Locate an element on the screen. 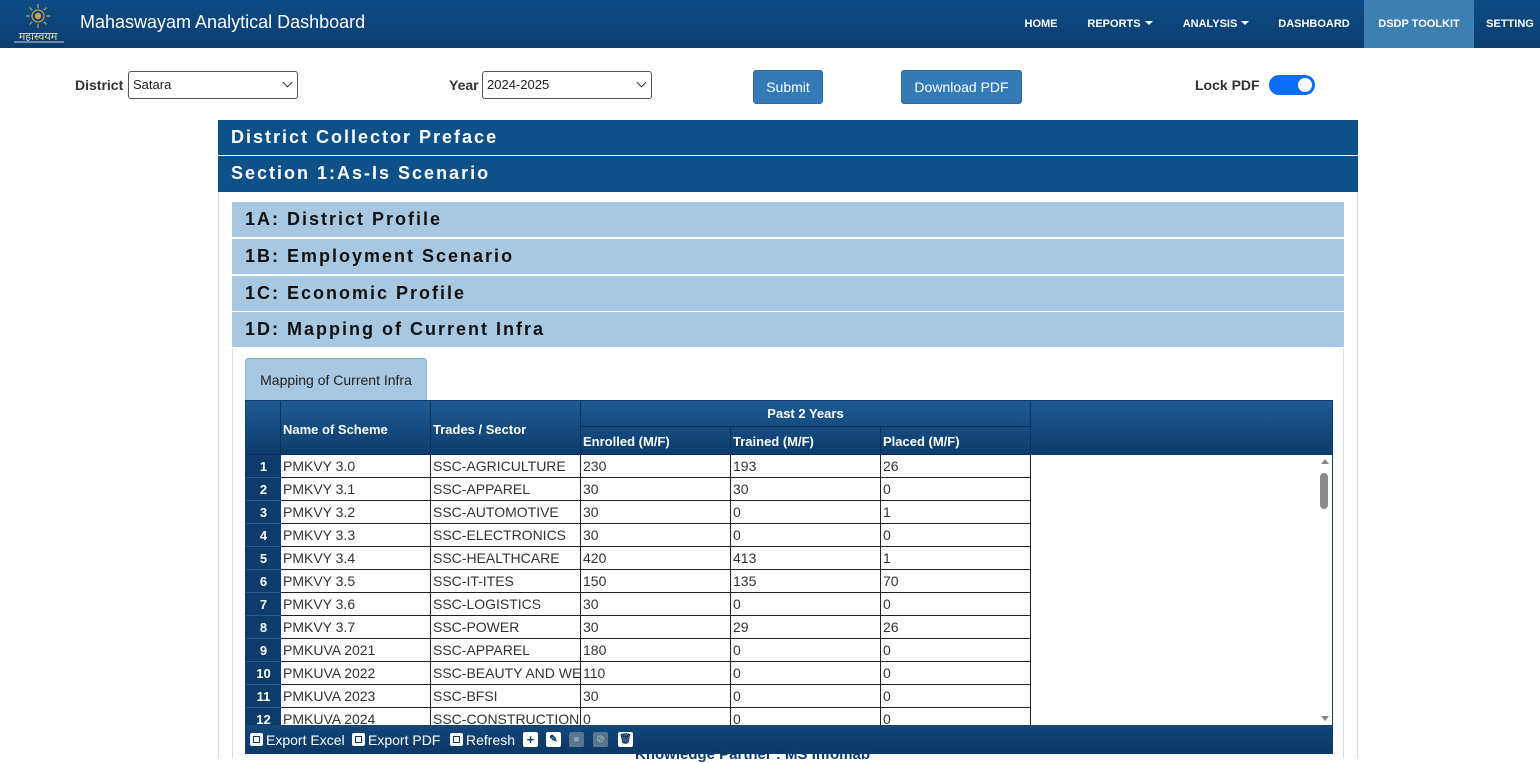 The image size is (1540, 763). table-row: 10 PMKUVA 2022 SSC-BEAUTY AND WE 110 0 0 is located at coordinates (639, 673).